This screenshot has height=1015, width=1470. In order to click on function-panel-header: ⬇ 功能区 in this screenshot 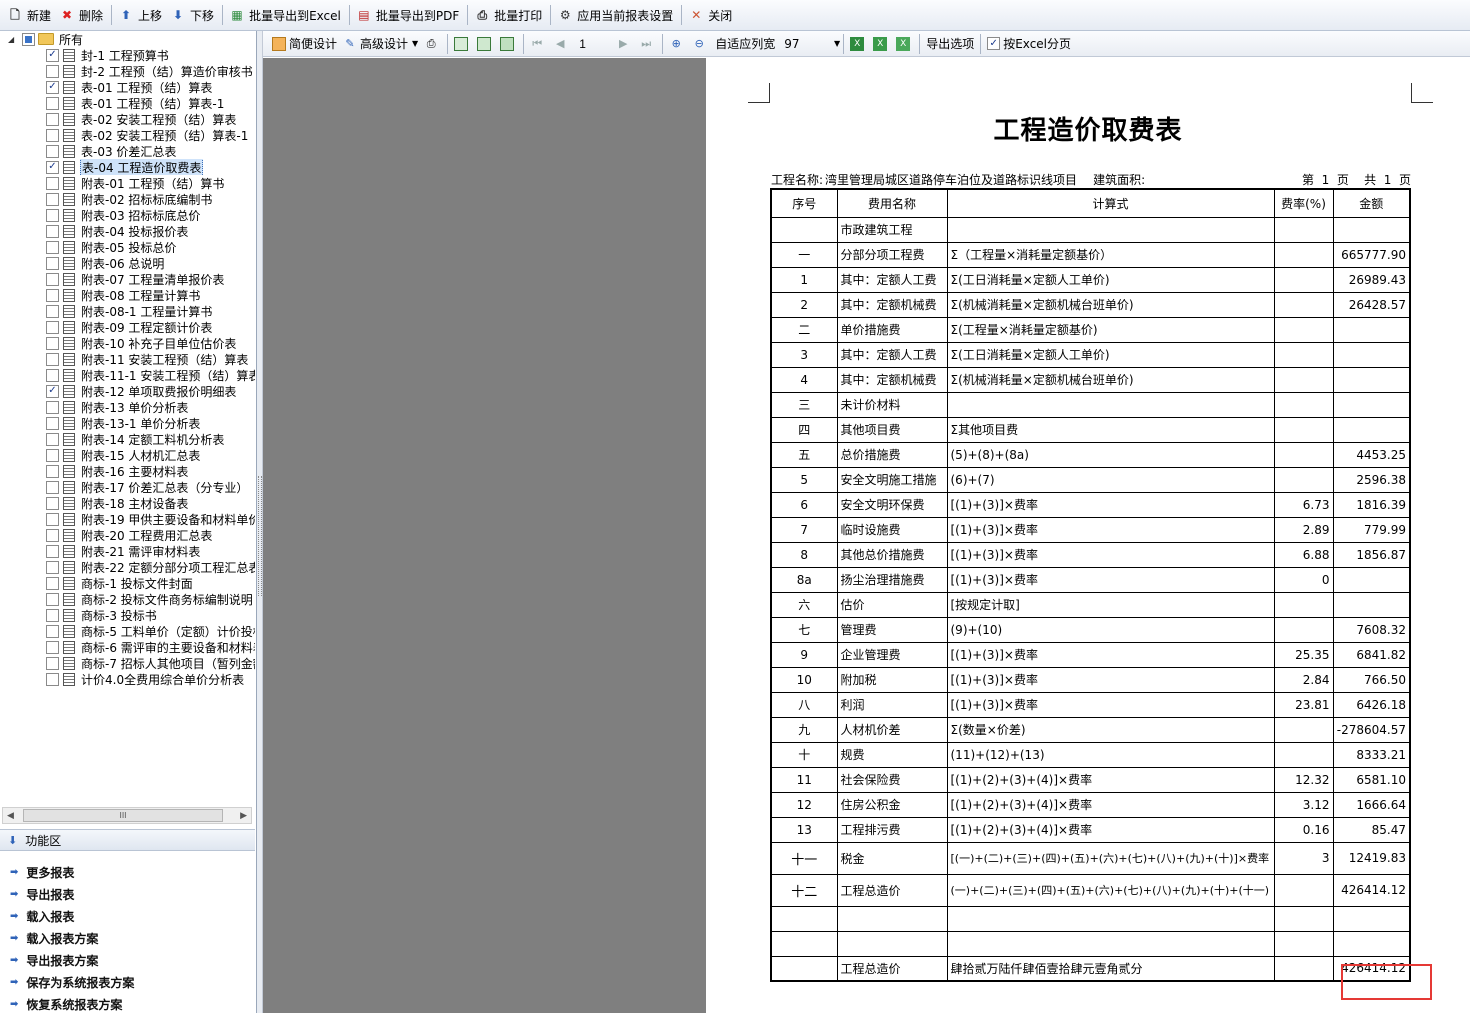, I will do `click(127, 840)`.